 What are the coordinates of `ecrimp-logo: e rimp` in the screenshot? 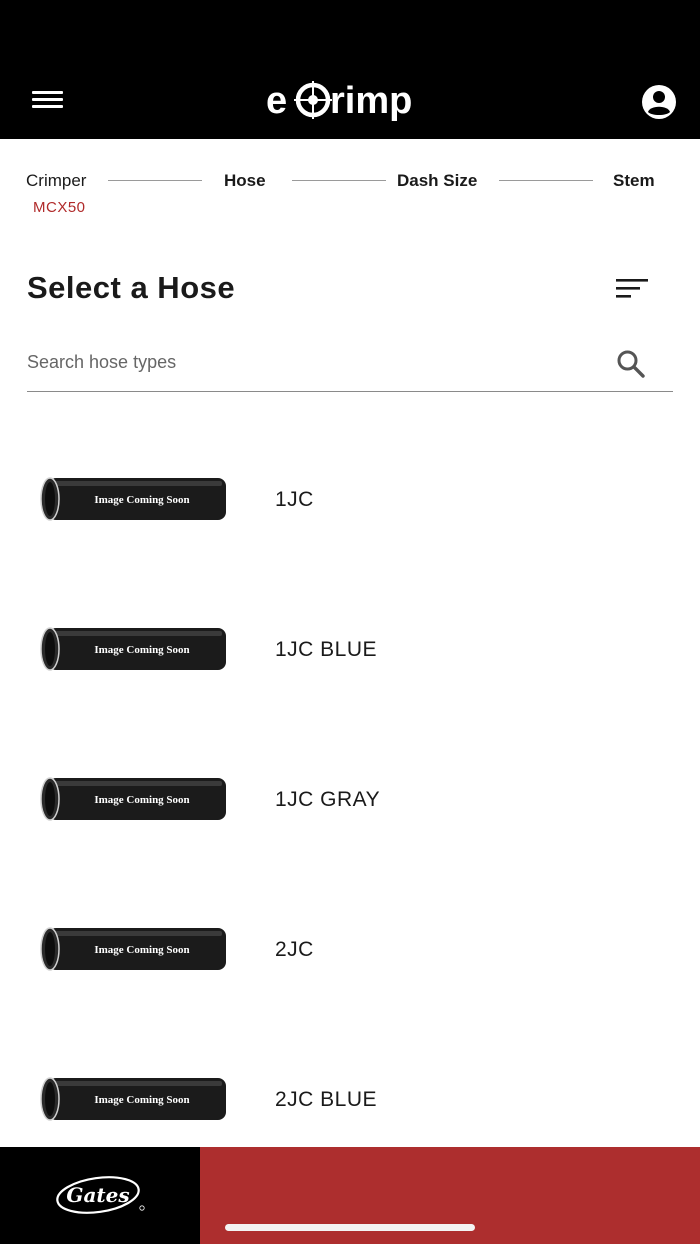 It's located at (339, 101).